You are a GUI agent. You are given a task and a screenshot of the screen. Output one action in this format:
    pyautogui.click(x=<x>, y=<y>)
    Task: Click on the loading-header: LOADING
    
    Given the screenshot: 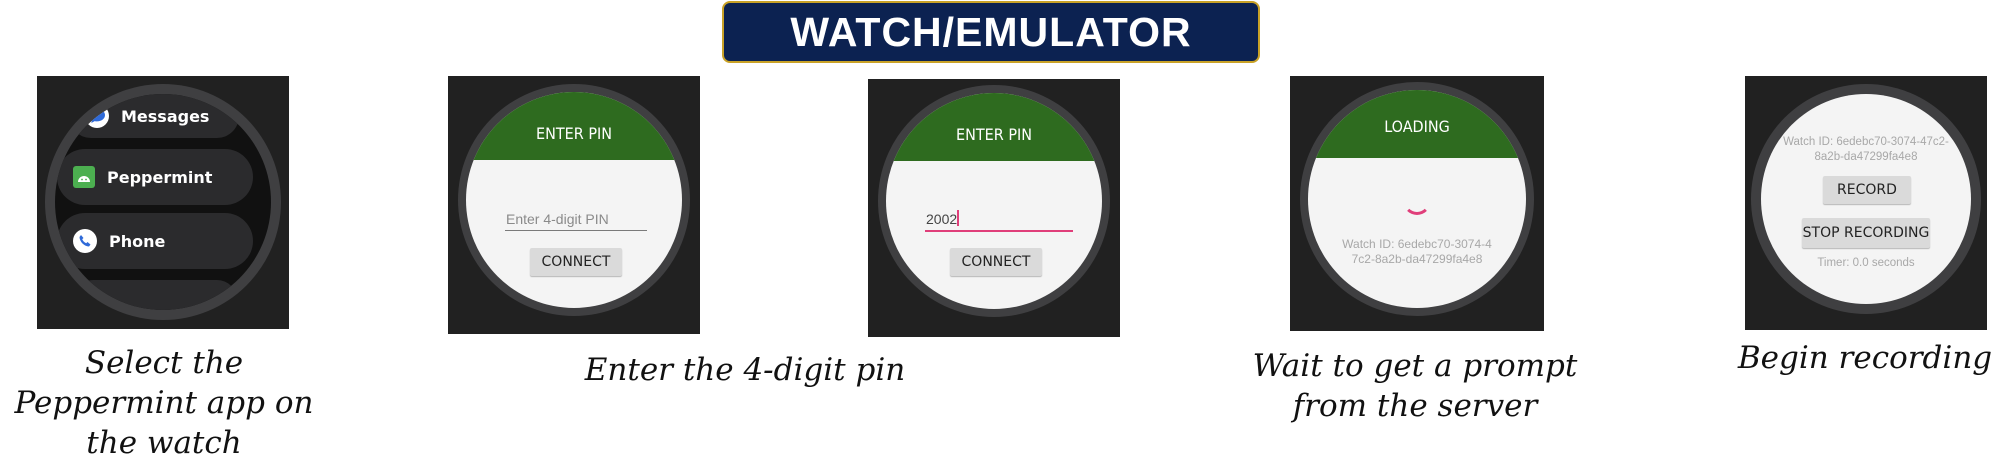 What is the action you would take?
    pyautogui.click(x=1417, y=124)
    